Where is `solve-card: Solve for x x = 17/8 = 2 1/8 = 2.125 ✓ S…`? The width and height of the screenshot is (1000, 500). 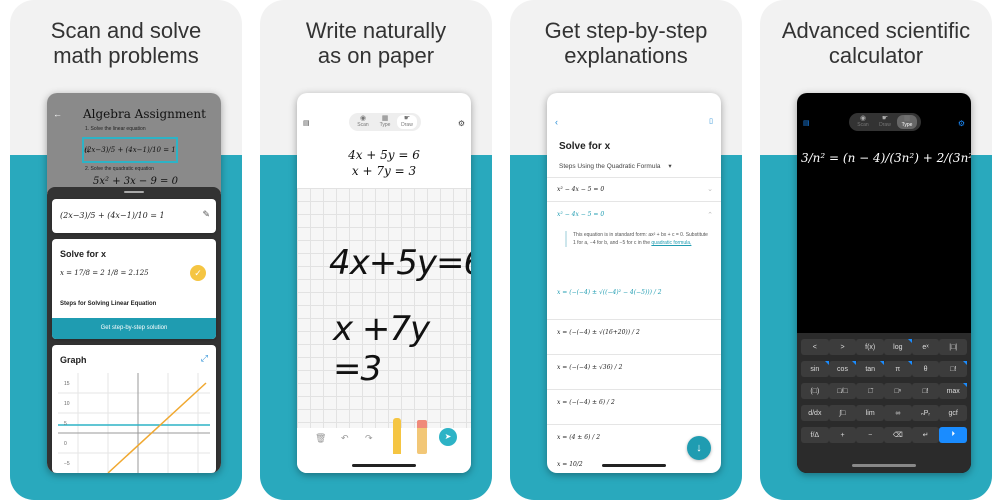
solve-card: Solve for x x = 17/8 = 2 1/8 = 2.125 ✓ S… is located at coordinates (134, 289).